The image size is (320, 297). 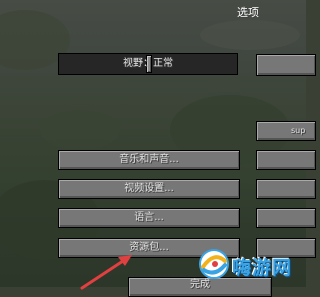 What do you see at coordinates (214, 264) in the screenshot?
I see `watermark-logo-icon` at bounding box center [214, 264].